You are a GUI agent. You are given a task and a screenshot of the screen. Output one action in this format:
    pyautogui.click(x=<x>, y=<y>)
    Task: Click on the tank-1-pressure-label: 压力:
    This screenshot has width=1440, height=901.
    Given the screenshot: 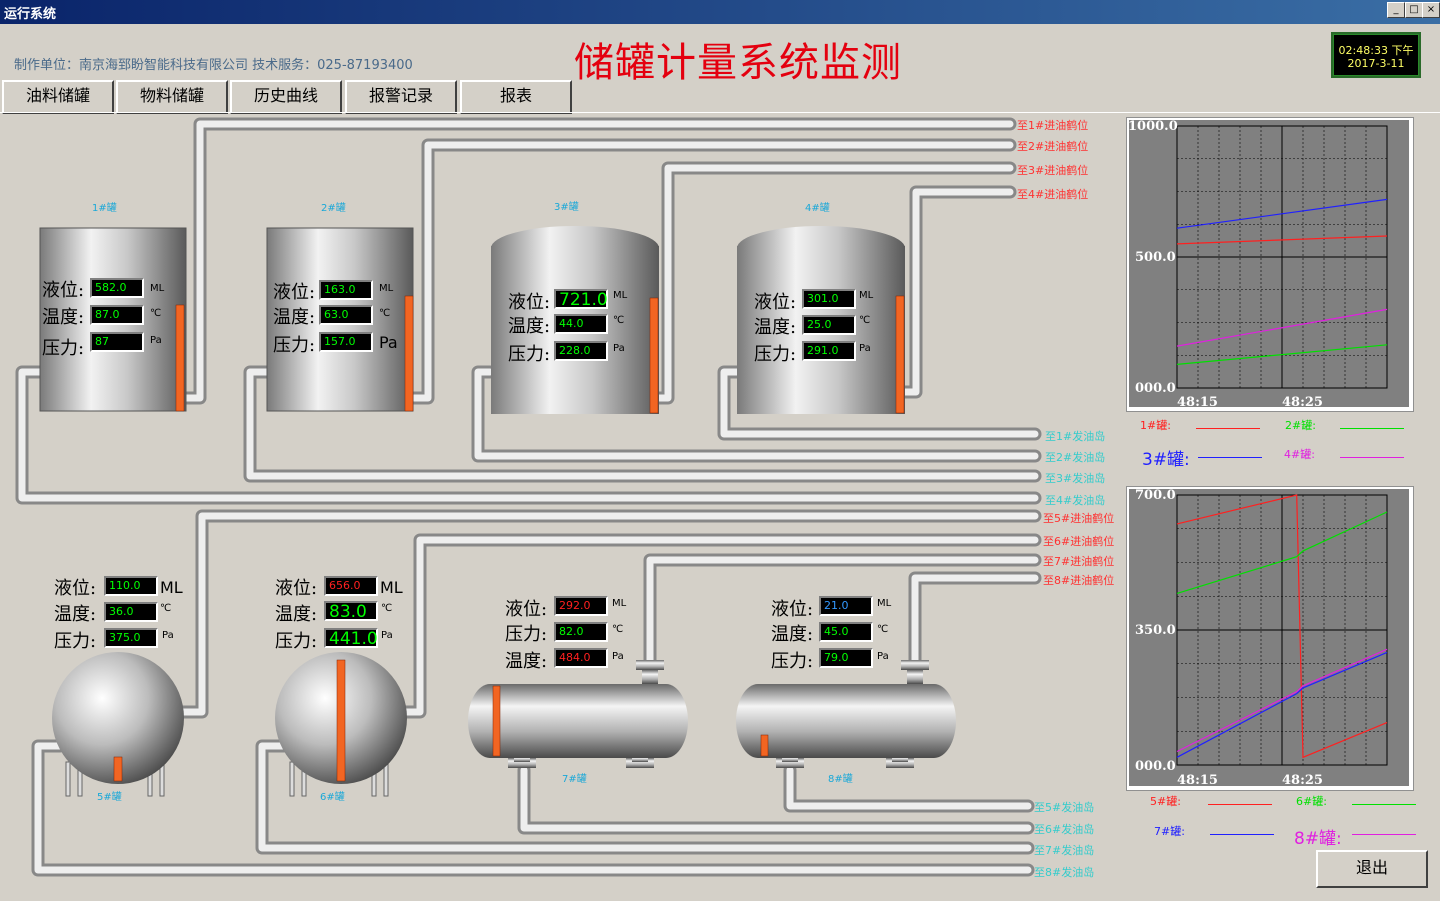 What is the action you would take?
    pyautogui.click(x=63, y=348)
    